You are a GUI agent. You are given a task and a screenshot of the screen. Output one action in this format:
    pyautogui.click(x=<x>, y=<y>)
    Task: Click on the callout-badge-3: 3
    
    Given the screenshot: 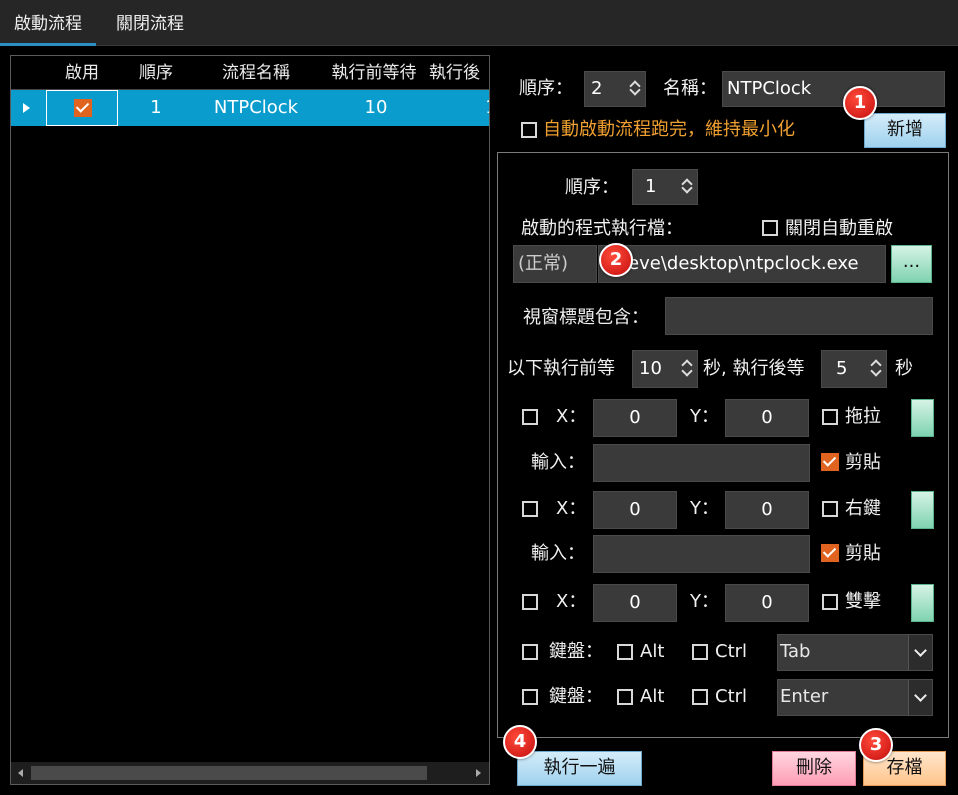 What is the action you would take?
    pyautogui.click(x=876, y=745)
    